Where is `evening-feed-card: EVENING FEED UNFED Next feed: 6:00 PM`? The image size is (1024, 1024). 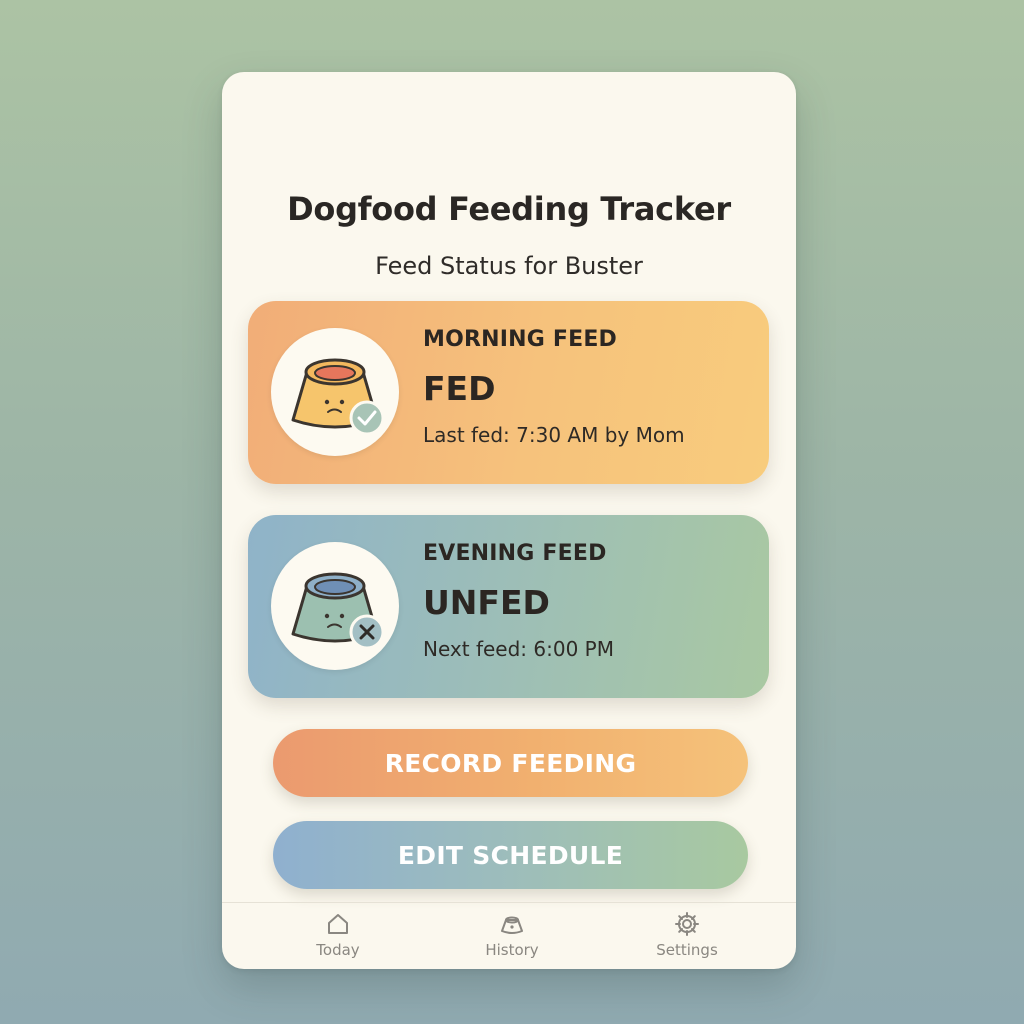 evening-feed-card: EVENING FEED UNFED Next feed: 6:00 PM is located at coordinates (508, 606).